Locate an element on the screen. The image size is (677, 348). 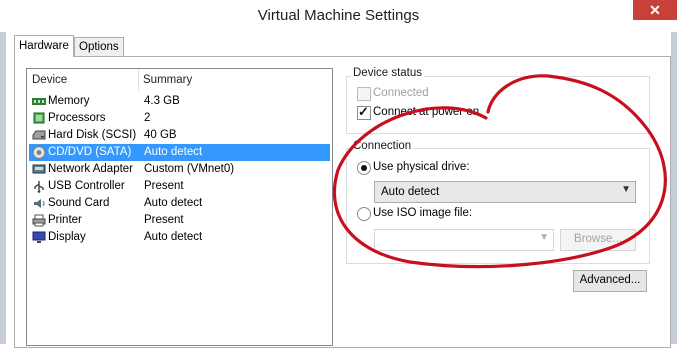
device-row-processors: Processors 2 is located at coordinates (179, 118).